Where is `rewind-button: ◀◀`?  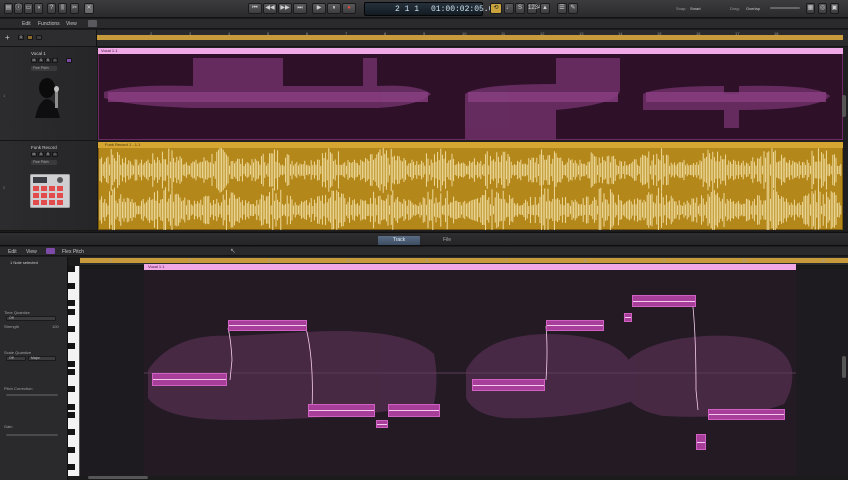 rewind-button: ◀◀ is located at coordinates (270, 8).